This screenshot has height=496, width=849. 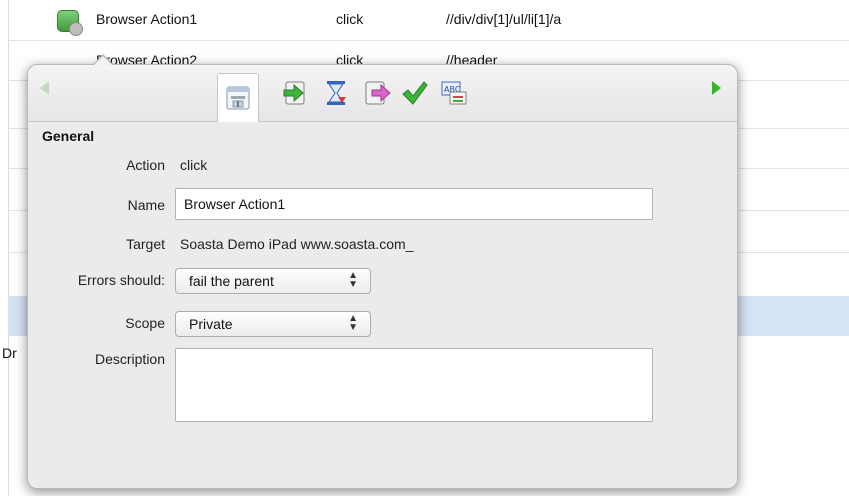 I want to click on section-title: General, so click(x=68, y=136).